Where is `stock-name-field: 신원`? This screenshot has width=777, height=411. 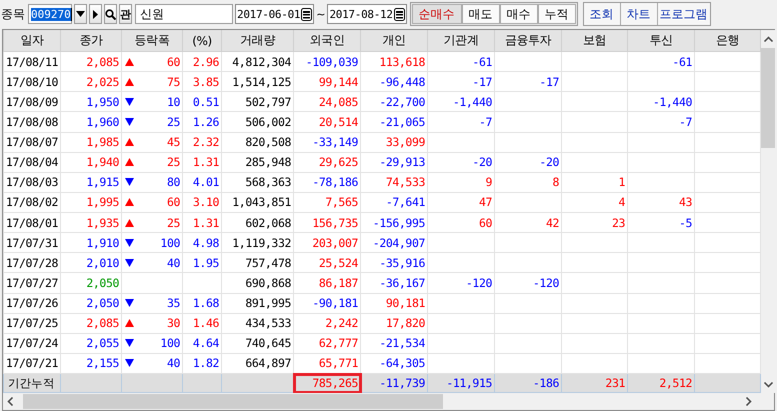 stock-name-field: 신원 is located at coordinates (184, 14).